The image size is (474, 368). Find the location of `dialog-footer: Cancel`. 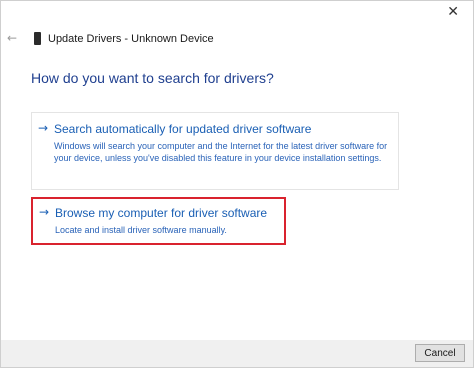

dialog-footer: Cancel is located at coordinates (237, 353).